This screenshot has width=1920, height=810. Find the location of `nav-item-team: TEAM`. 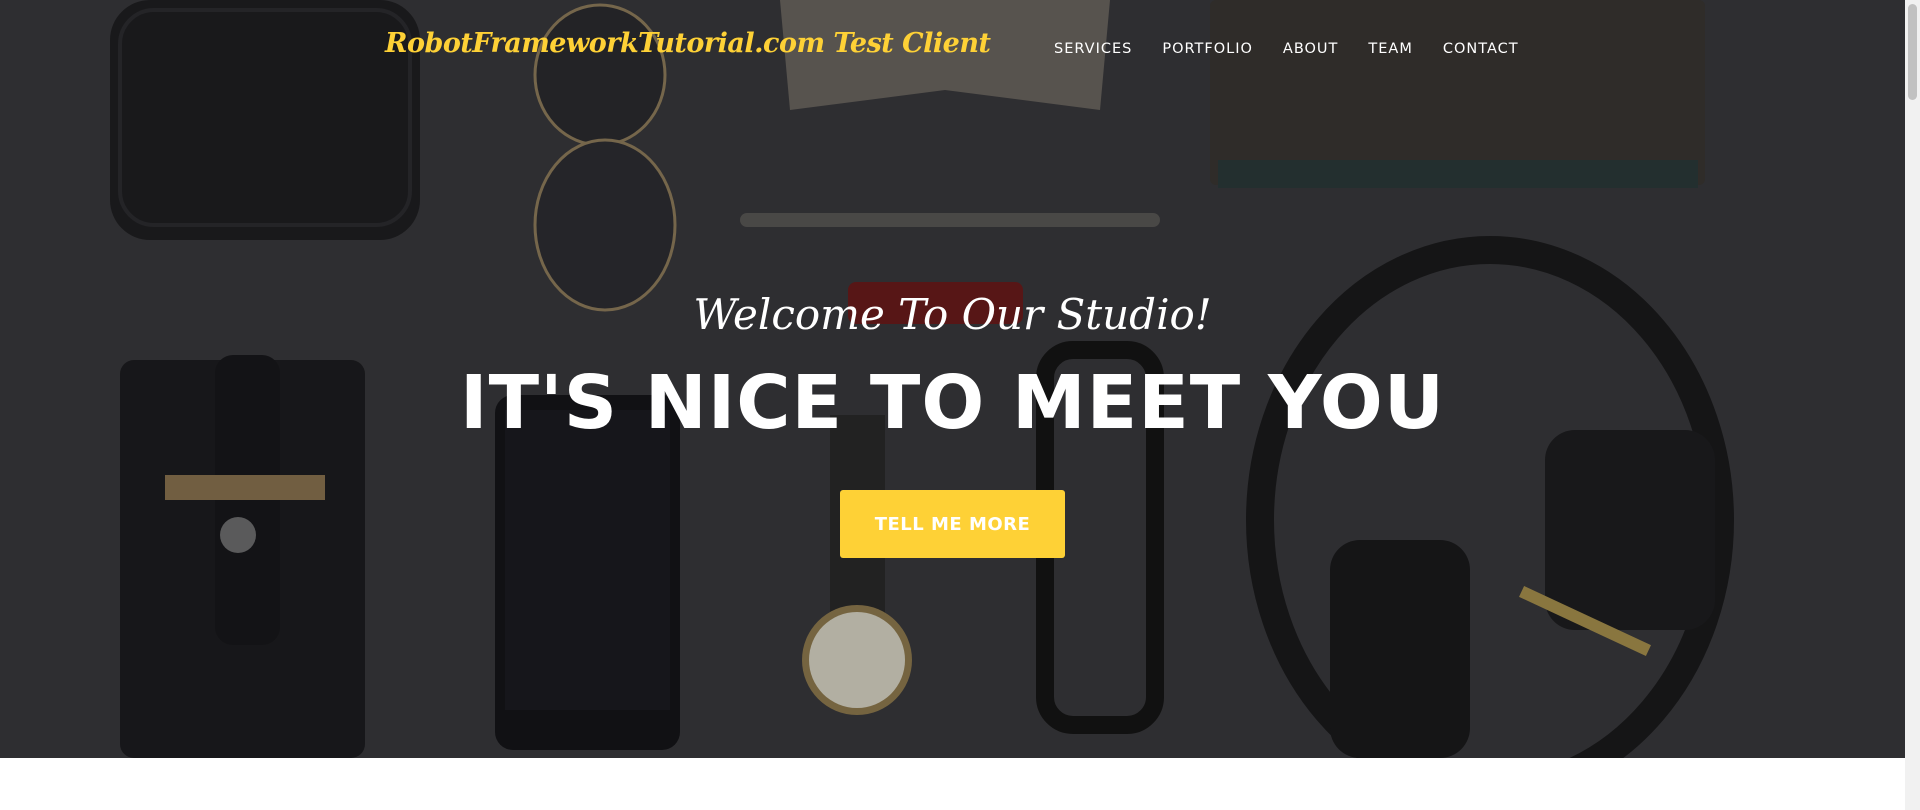

nav-item-team: TEAM is located at coordinates (1390, 49).